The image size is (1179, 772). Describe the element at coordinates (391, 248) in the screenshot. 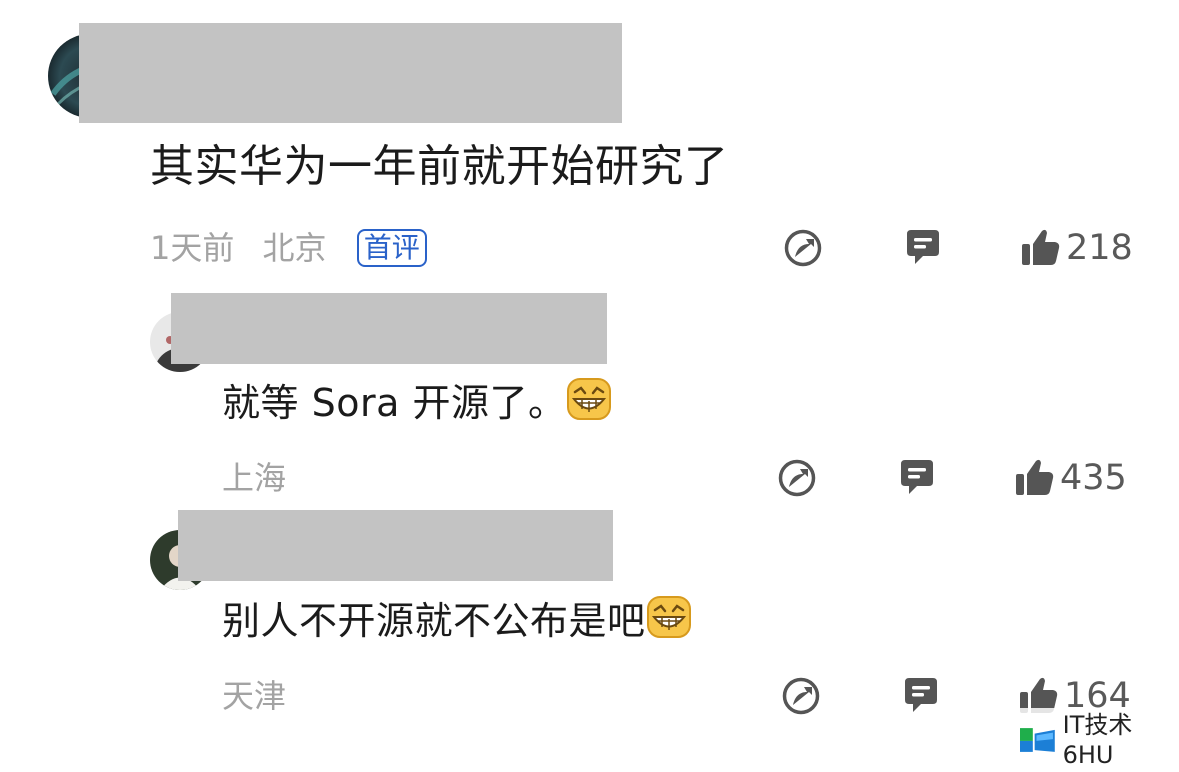

I see `first-comment-badge: 首评` at that location.